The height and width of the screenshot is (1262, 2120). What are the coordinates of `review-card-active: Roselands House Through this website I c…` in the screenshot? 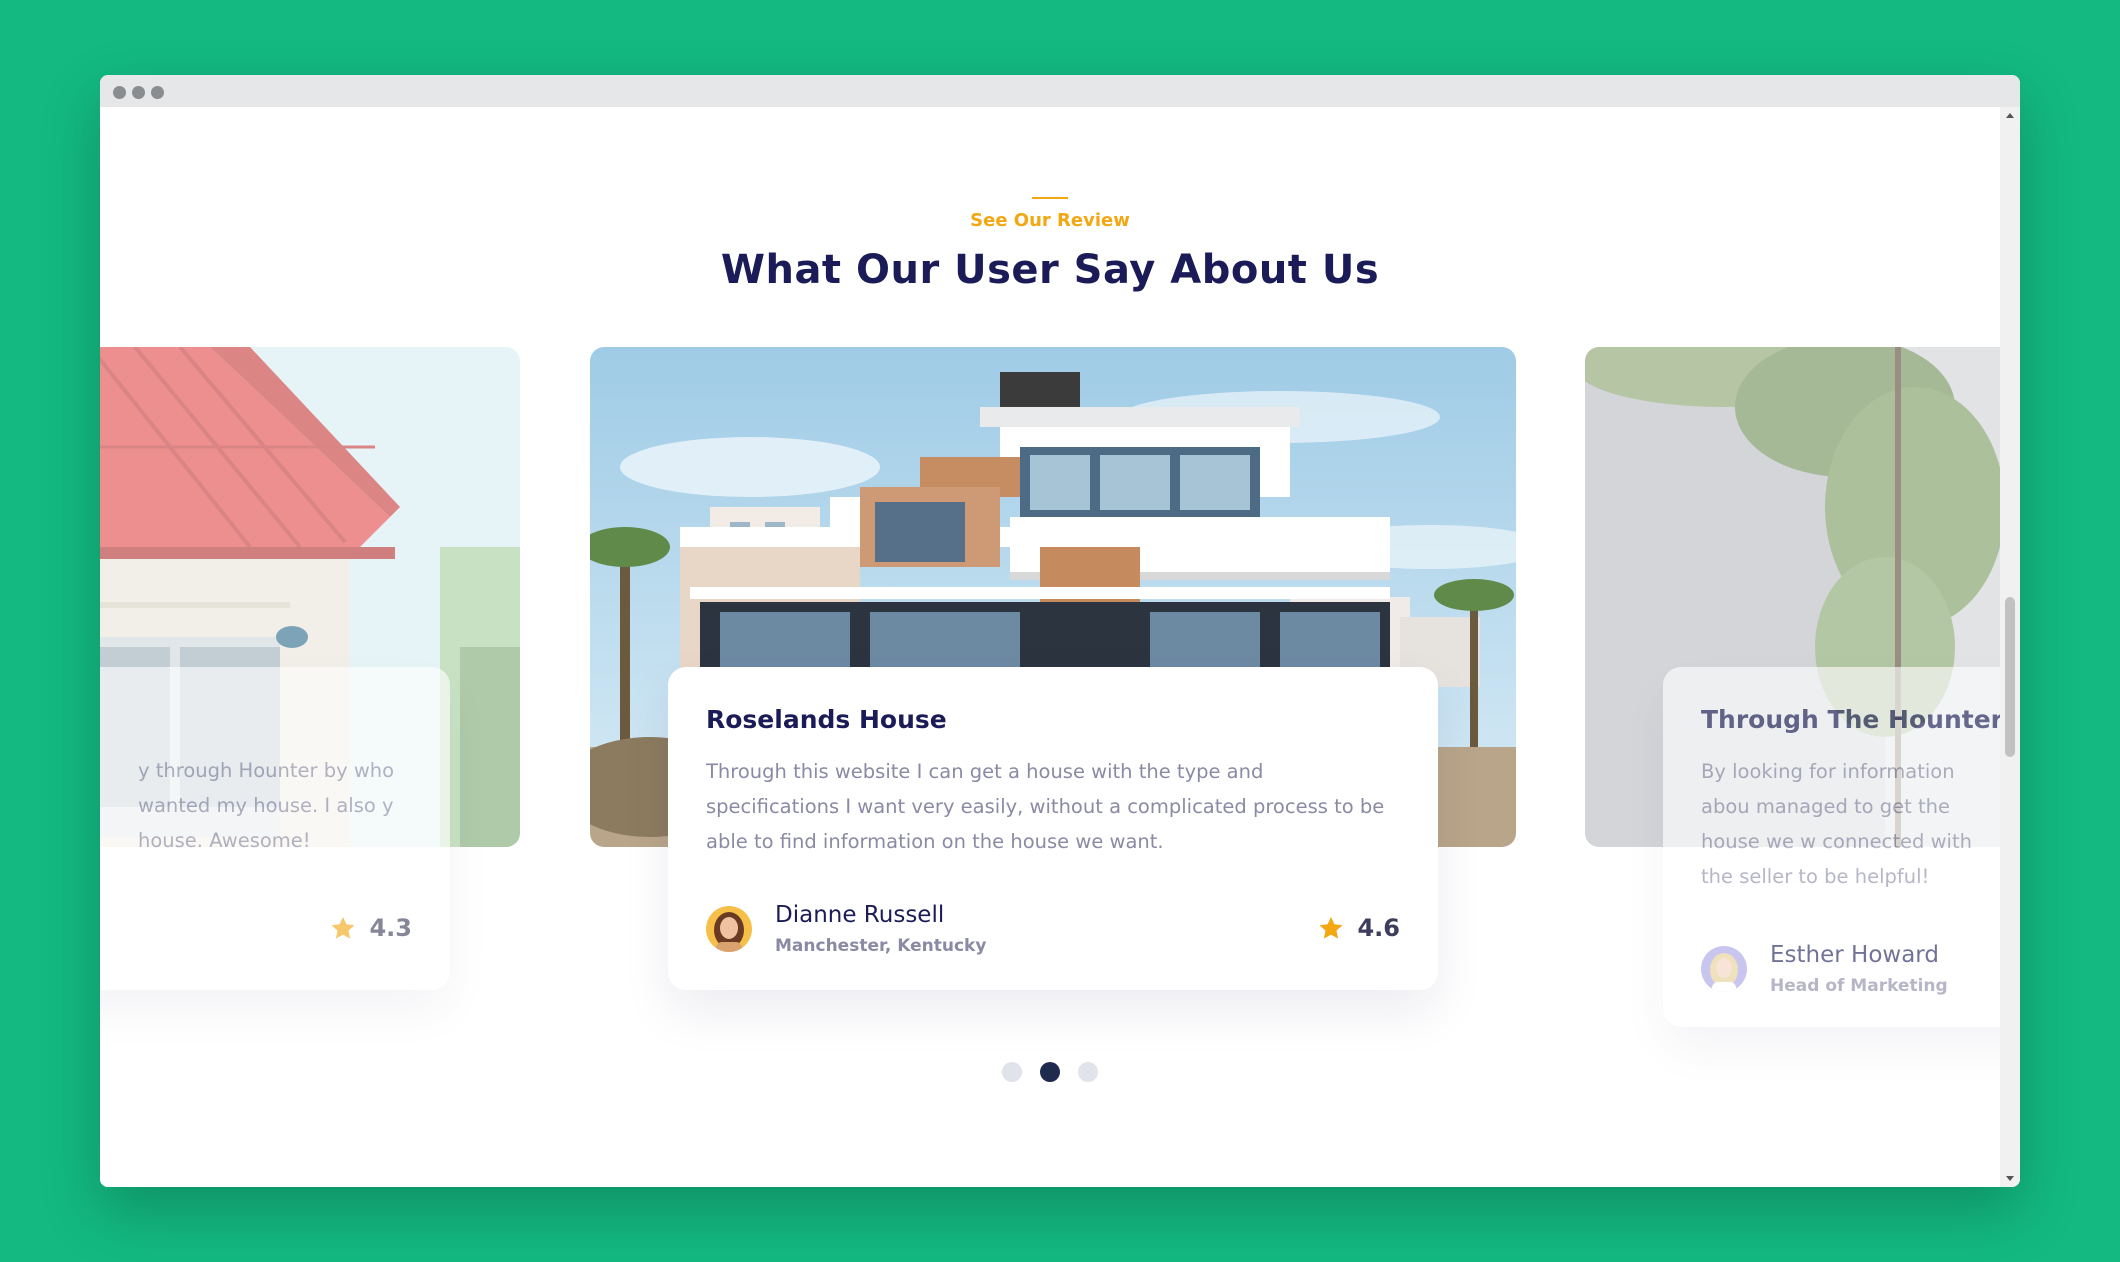 It's located at (1053, 828).